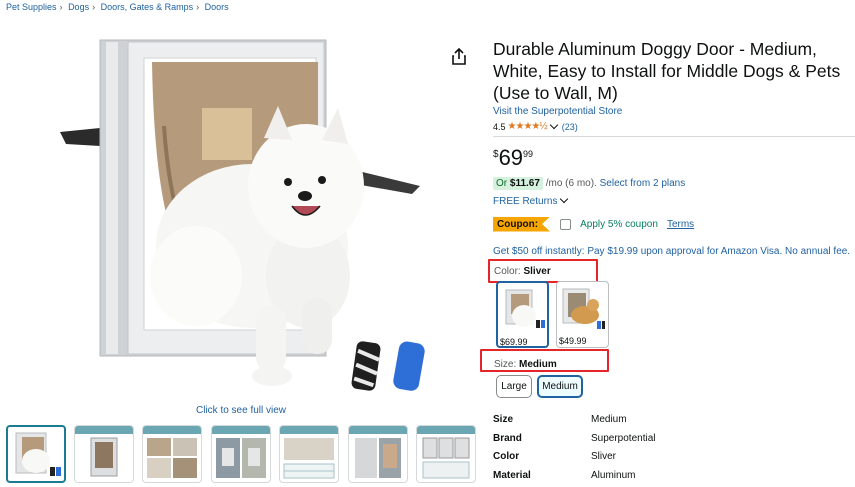 This screenshot has height=487, width=855. I want to click on coupon-row: Coupon: Apply 5% coupon Terms, so click(593, 224).